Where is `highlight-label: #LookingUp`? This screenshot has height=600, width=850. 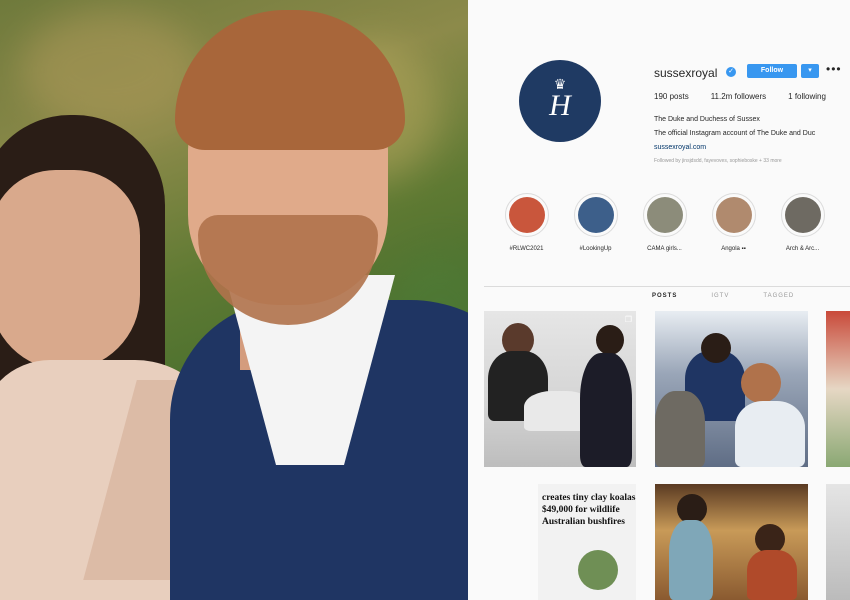
highlight-label: #LookingUp is located at coordinates (595, 249).